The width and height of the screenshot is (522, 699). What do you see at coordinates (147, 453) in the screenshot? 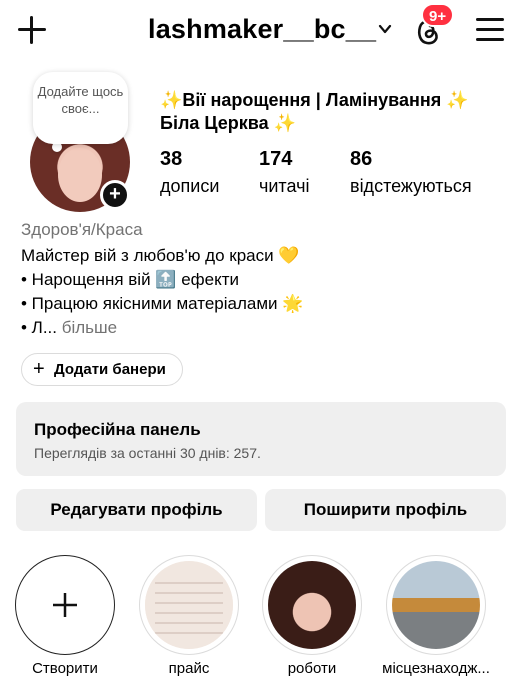
I see `panel-subtitle: Переглядів за останні 30 днів: 257.` at bounding box center [147, 453].